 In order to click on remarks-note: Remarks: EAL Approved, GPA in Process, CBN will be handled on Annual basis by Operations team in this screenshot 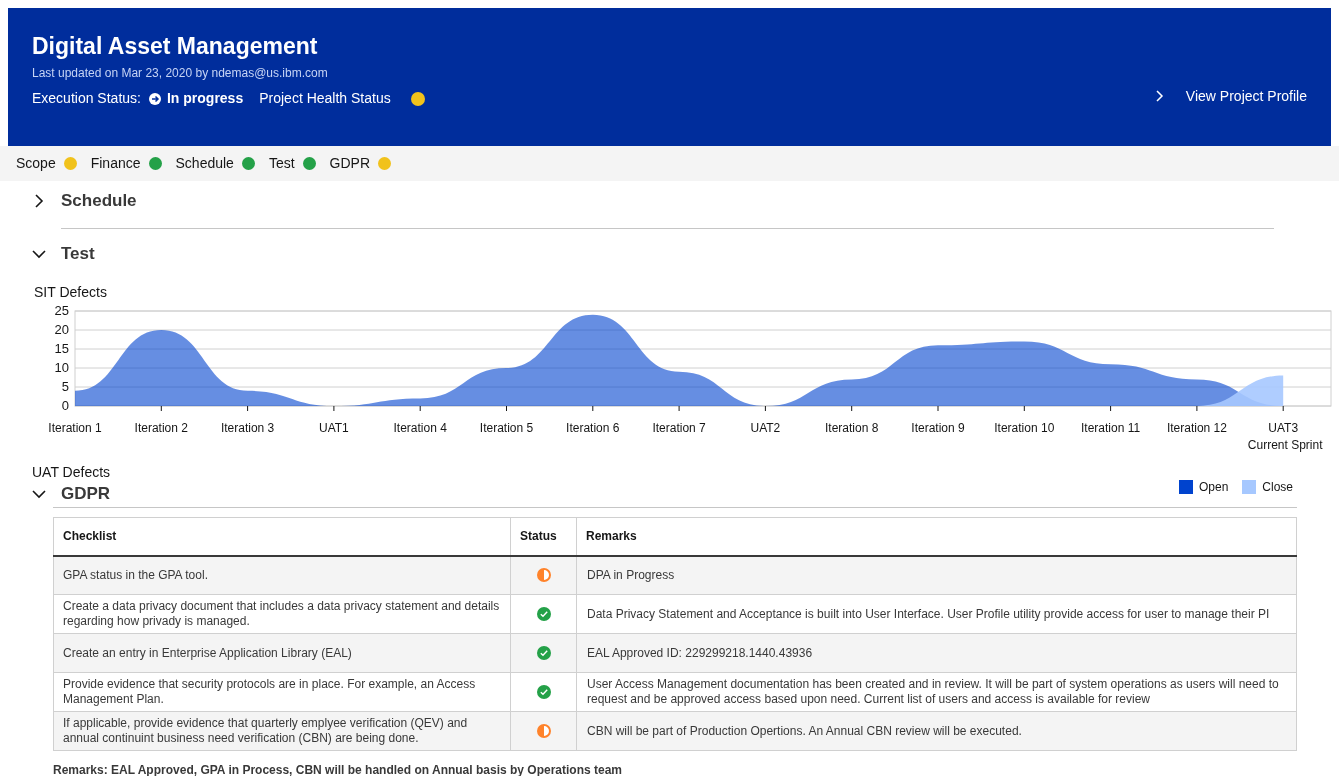, I will do `click(338, 769)`.